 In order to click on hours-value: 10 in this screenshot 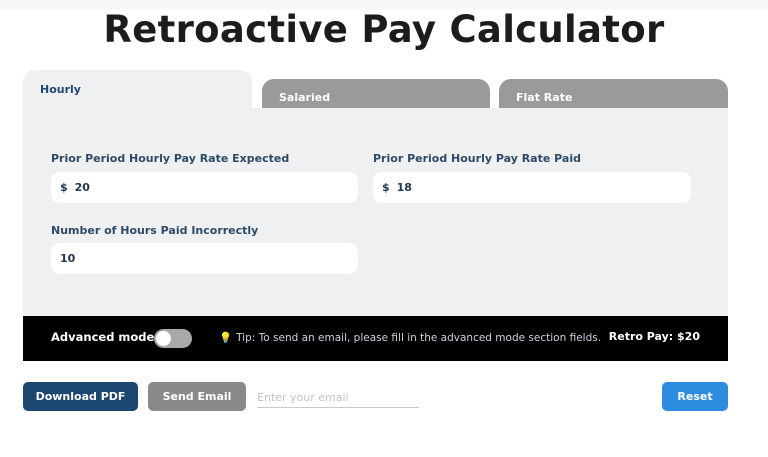, I will do `click(68, 258)`.